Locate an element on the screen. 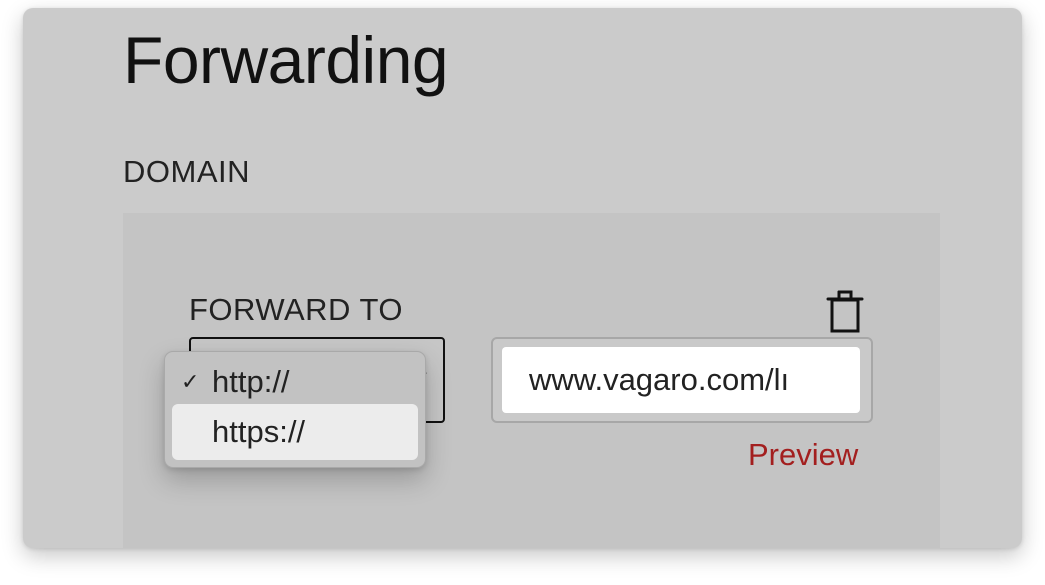  protocol-dropdown-menu: ✓ http:// https:// is located at coordinates (295, 409).